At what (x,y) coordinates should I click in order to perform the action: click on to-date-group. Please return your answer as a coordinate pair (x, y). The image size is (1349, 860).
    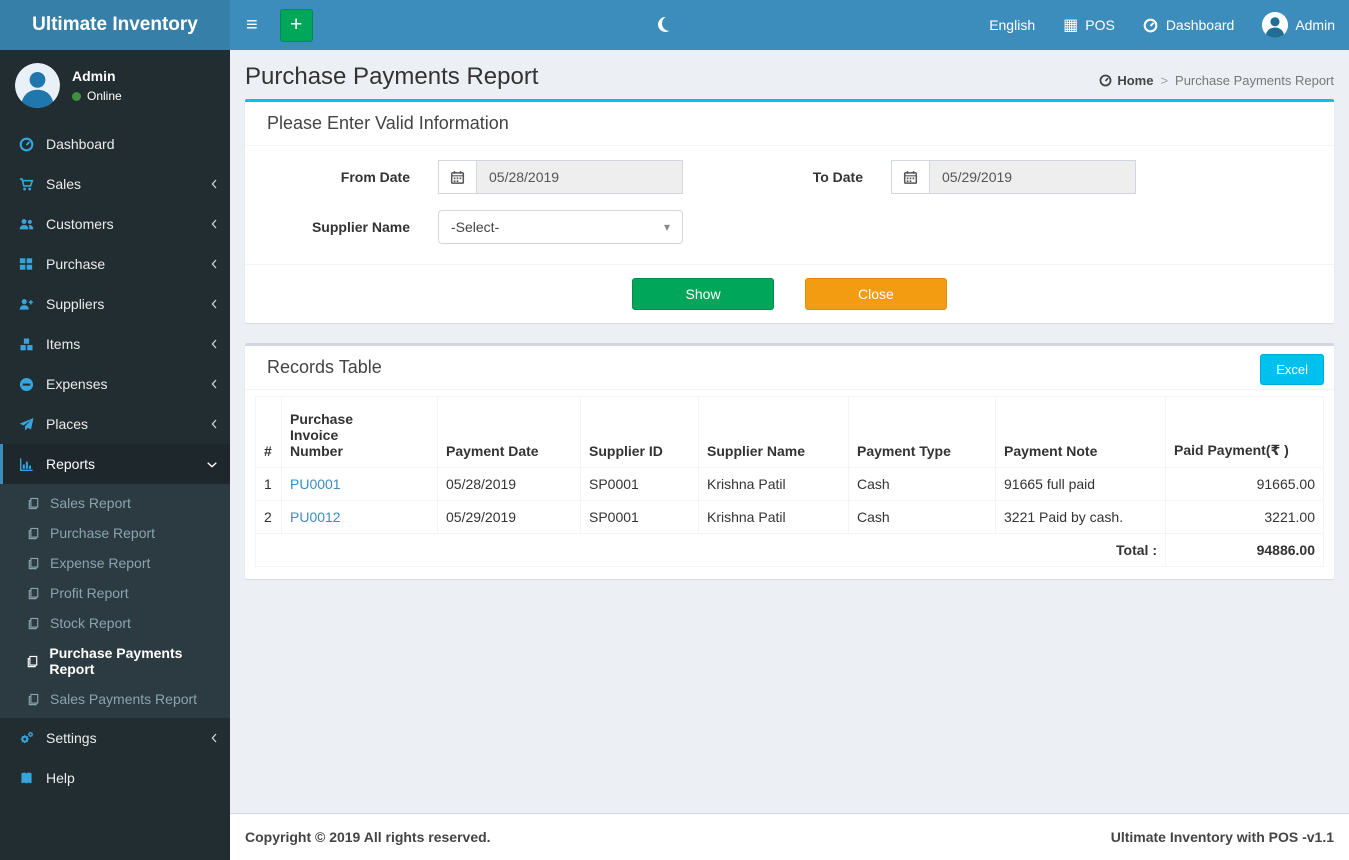
    Looking at the image, I should click on (1013, 177).